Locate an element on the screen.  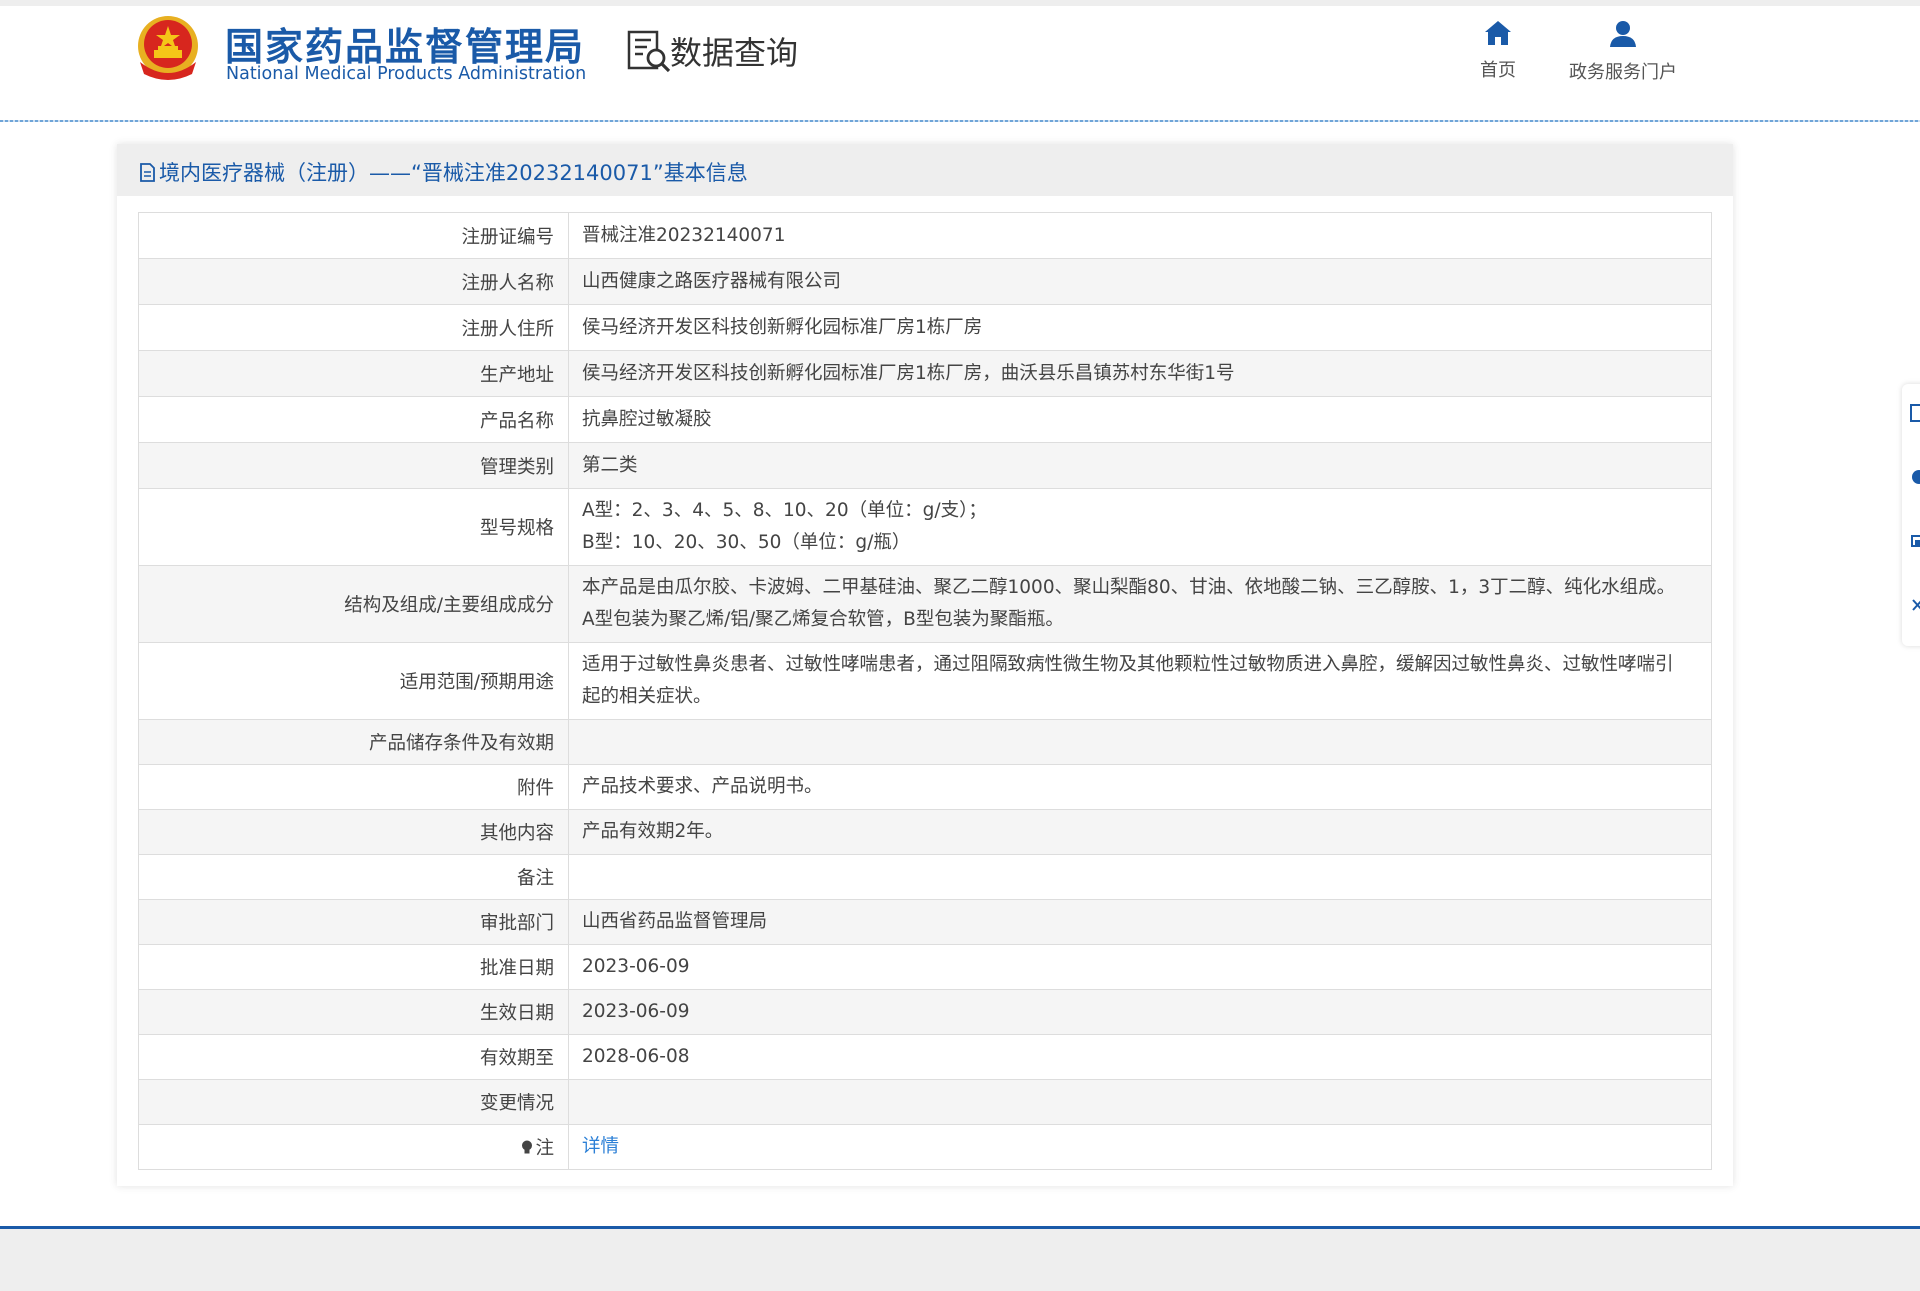
logo-title-cn: 国家药品监督管理局 is located at coordinates (405, 43).